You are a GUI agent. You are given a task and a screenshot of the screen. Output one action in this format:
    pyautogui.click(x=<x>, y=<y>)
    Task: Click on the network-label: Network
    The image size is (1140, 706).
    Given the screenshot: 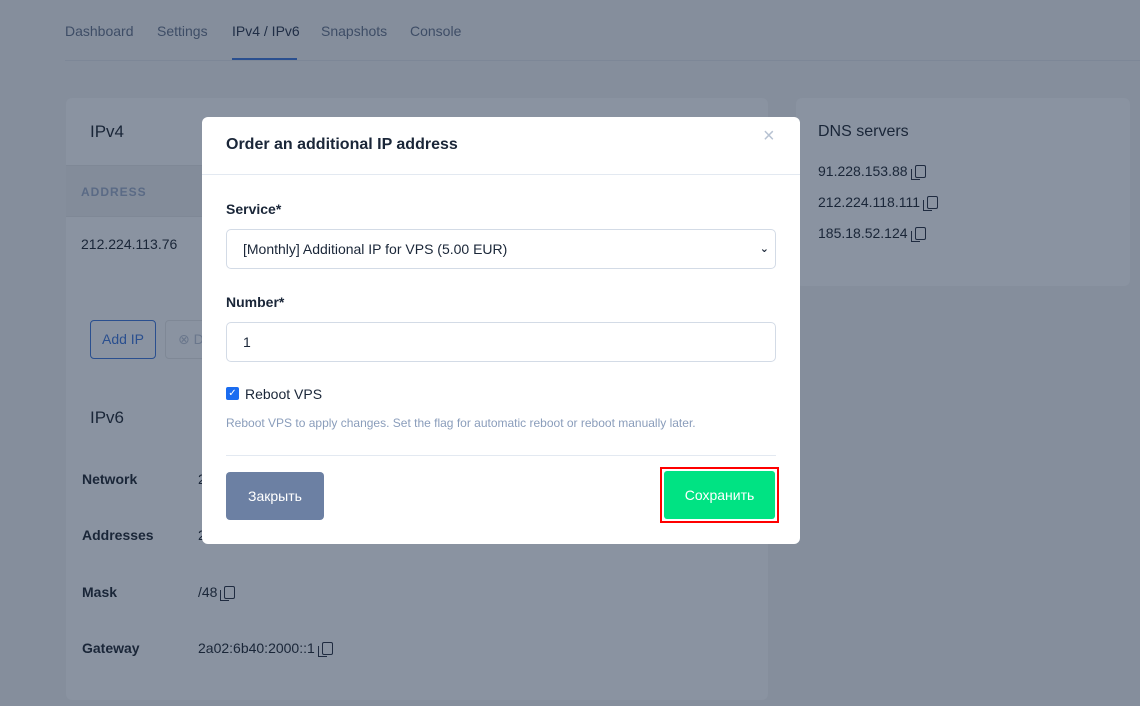 What is the action you would take?
    pyautogui.click(x=110, y=479)
    